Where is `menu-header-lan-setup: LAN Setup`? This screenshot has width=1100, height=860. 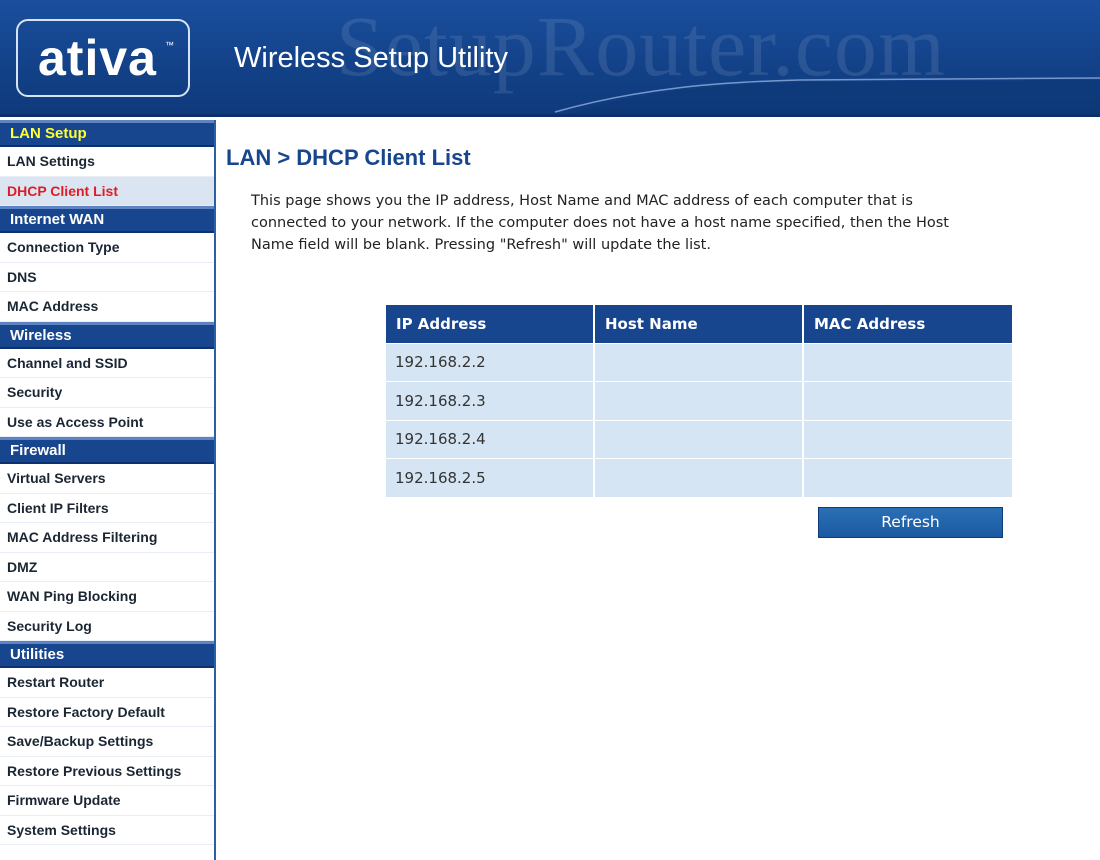
menu-header-lan-setup: LAN Setup is located at coordinates (107, 133).